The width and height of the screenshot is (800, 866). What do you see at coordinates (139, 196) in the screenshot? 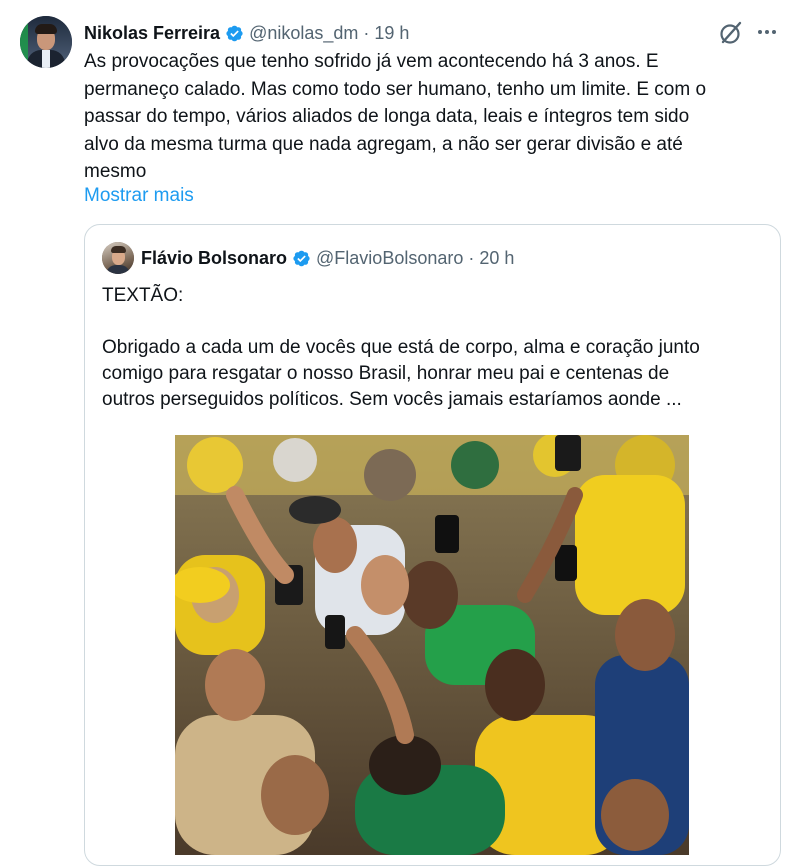
I see `show-more-link: Mostrar mais` at bounding box center [139, 196].